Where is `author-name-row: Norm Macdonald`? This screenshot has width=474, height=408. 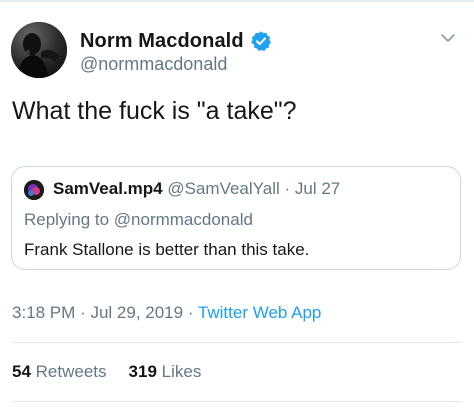 author-name-row: Norm Macdonald is located at coordinates (176, 41).